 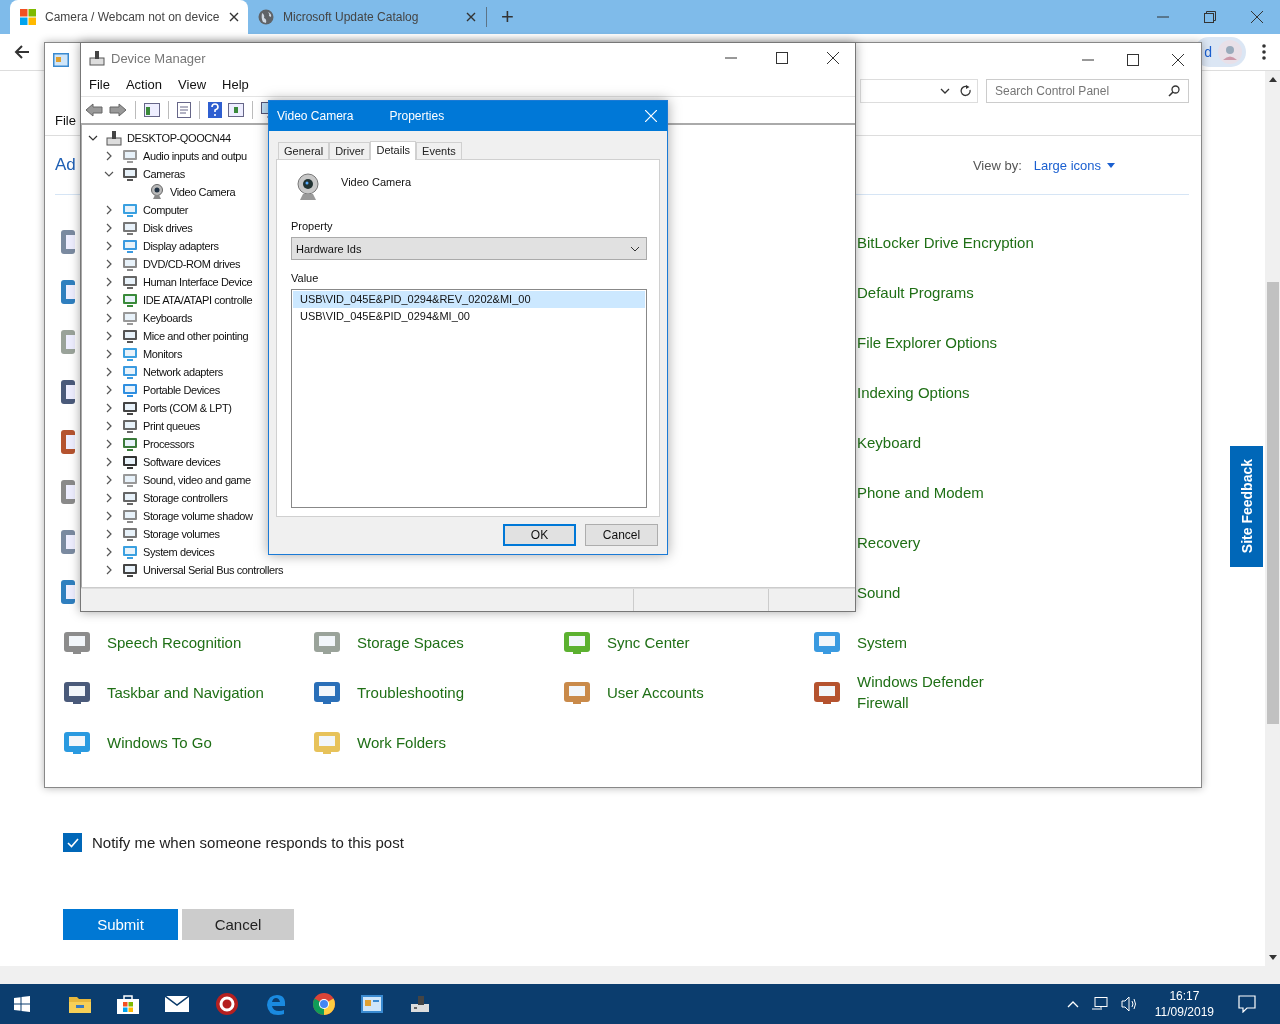 I want to click on control-panel-link: Recovery, so click(x=889, y=542).